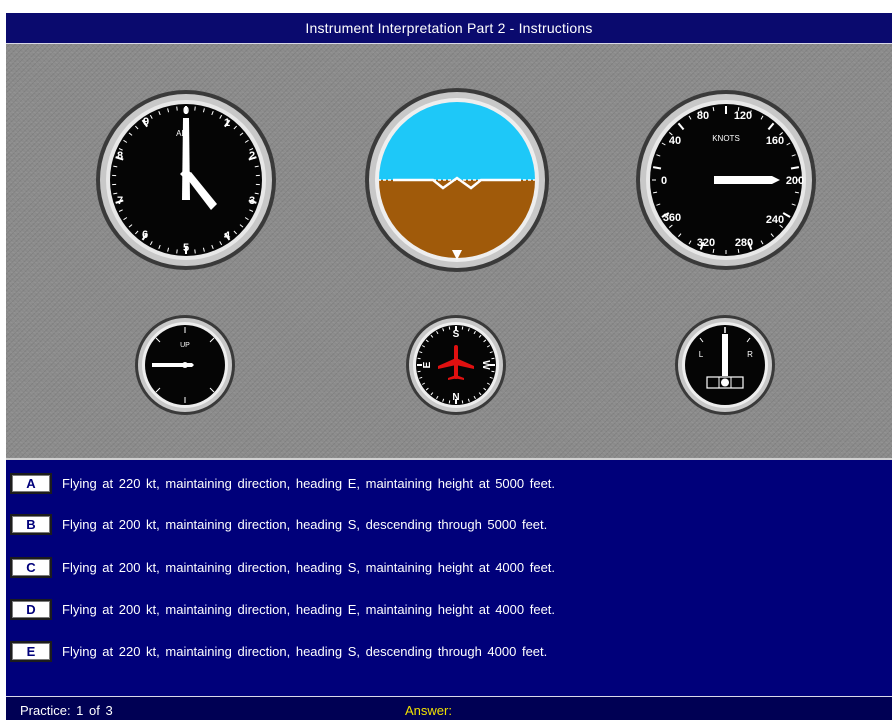 The image size is (892, 720). What do you see at coordinates (252, 201) in the screenshot?
I see `altimeter-numeral-3: 3` at bounding box center [252, 201].